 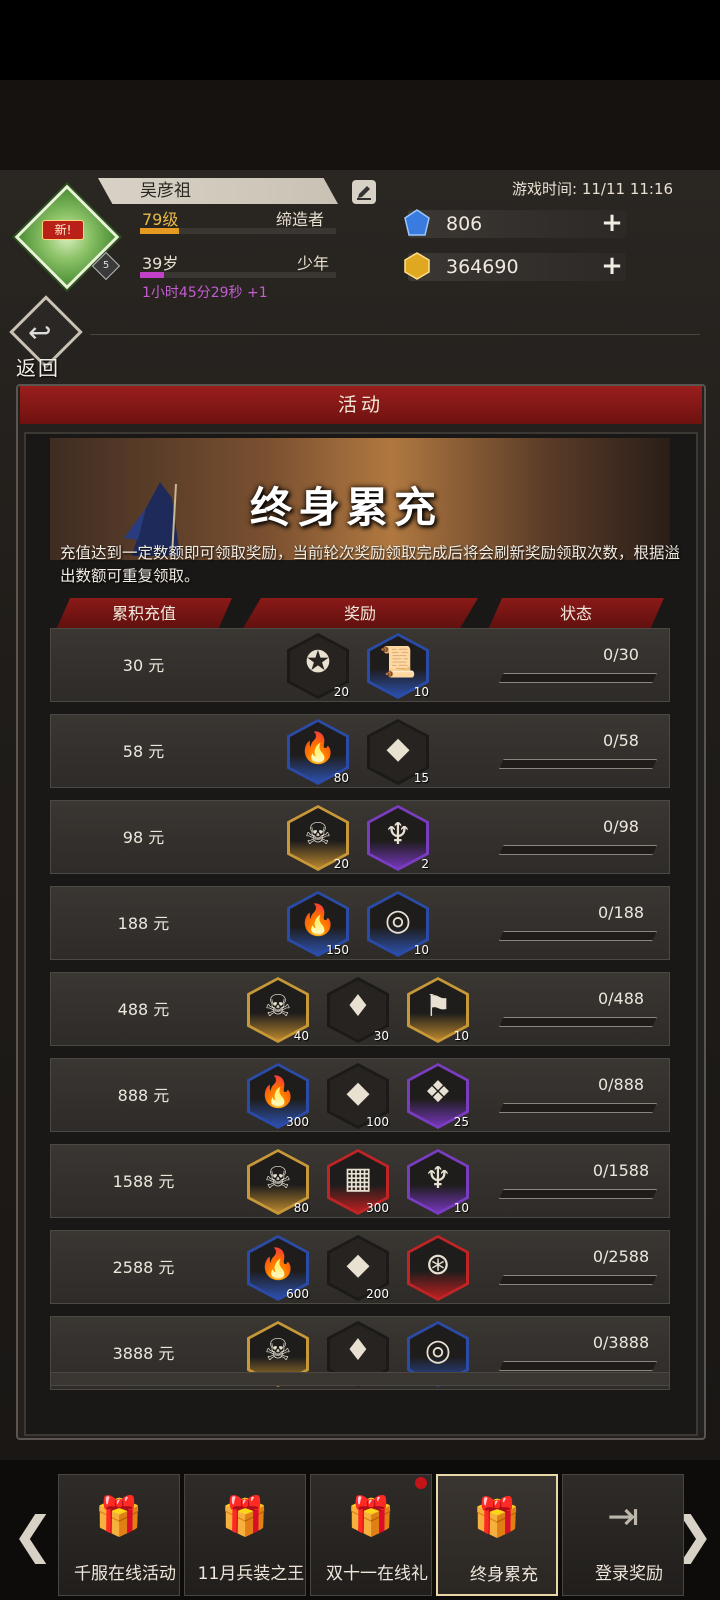 I want to click on reward-item: ◆ 100, so click(x=358, y=1096).